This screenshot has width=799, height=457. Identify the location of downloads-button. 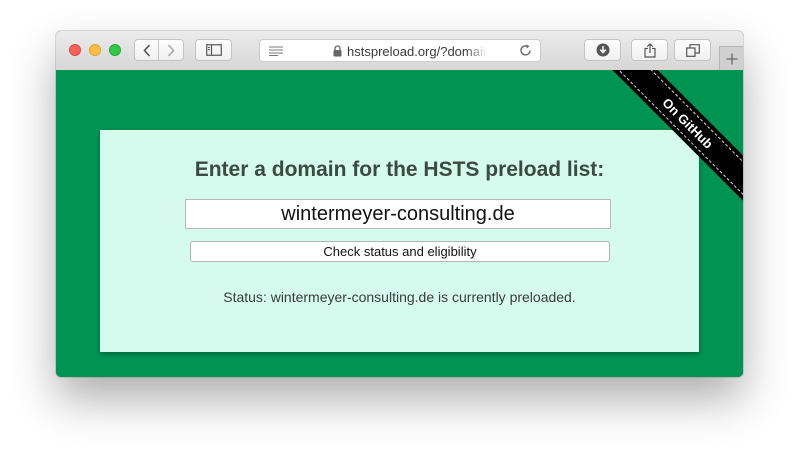
(602, 50).